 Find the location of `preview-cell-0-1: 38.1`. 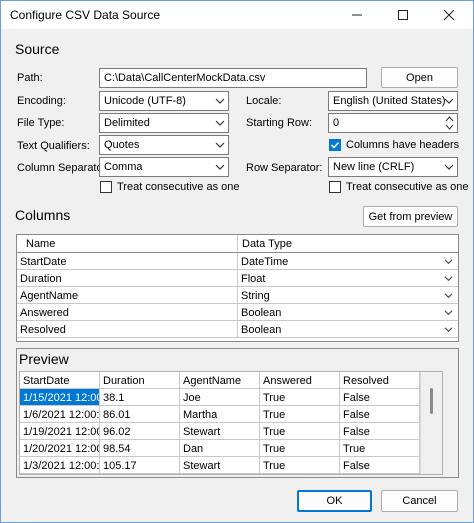

preview-cell-0-1: 38.1 is located at coordinates (140, 397).